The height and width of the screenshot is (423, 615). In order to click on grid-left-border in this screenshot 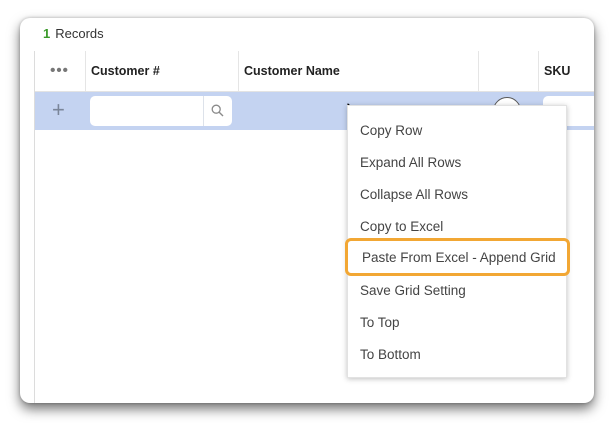, I will do `click(34, 227)`.